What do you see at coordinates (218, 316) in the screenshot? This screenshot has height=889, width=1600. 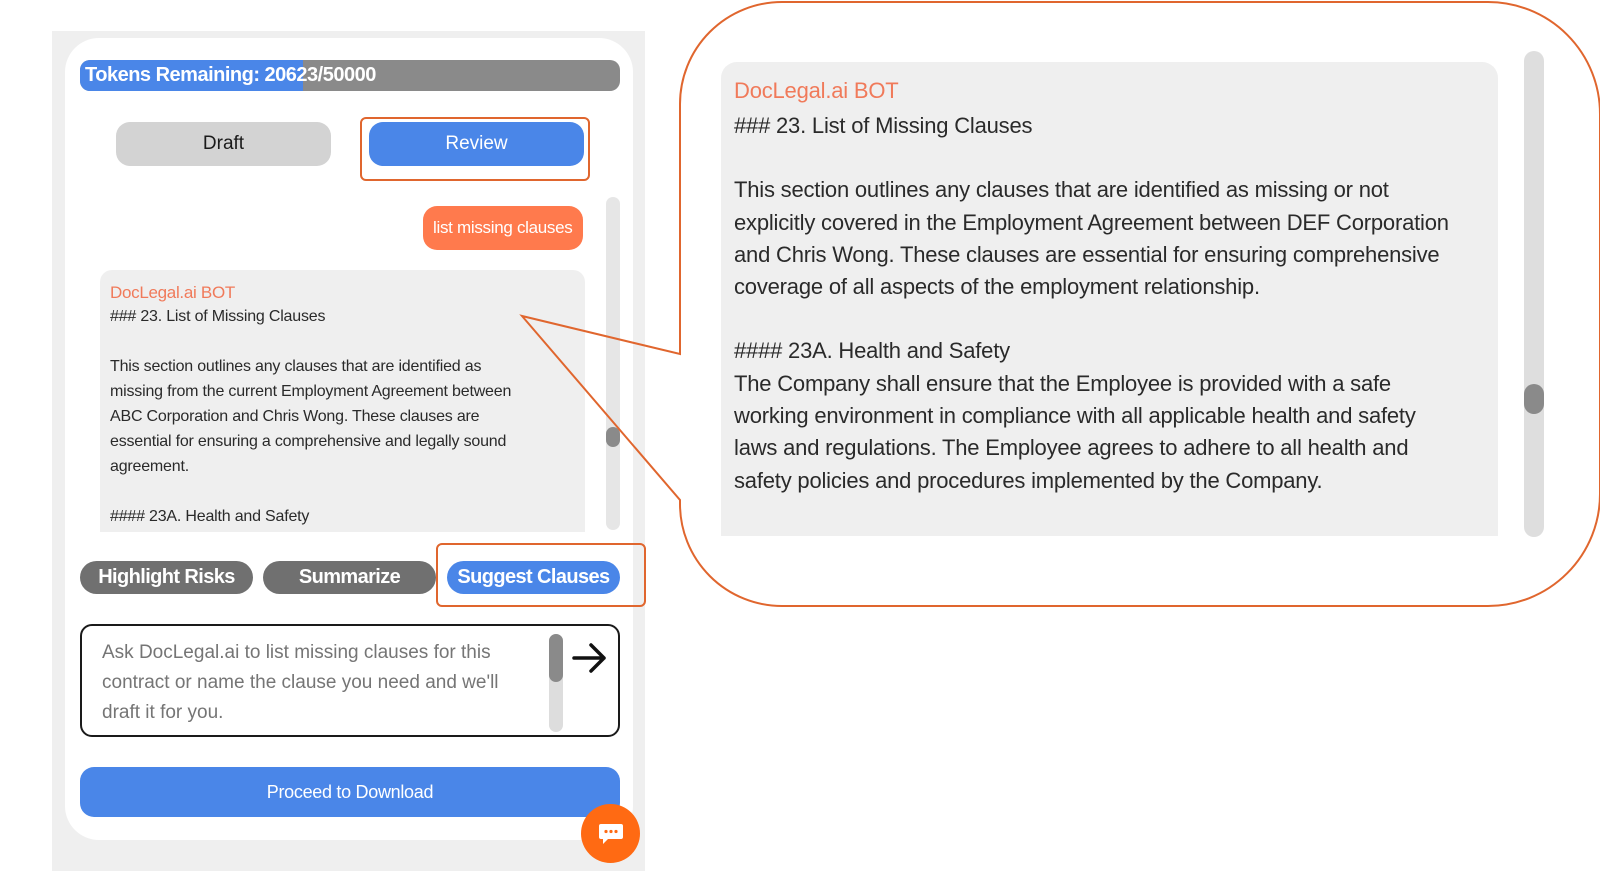 I see `bot-message-line: ### 23. List of Missing Clauses` at bounding box center [218, 316].